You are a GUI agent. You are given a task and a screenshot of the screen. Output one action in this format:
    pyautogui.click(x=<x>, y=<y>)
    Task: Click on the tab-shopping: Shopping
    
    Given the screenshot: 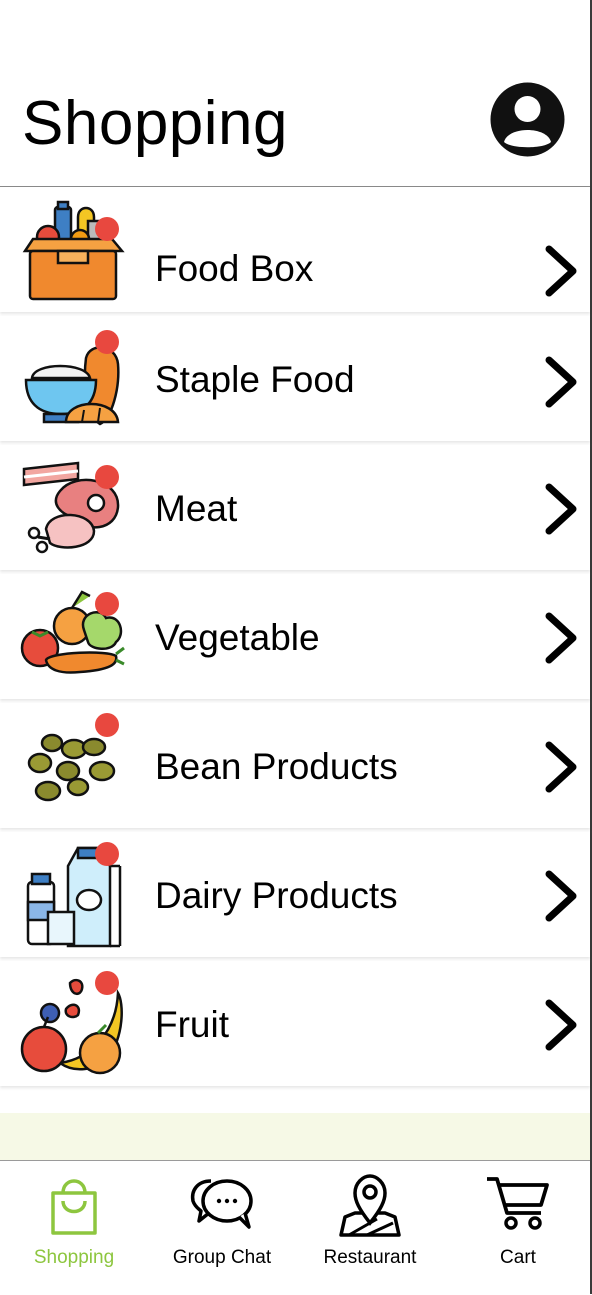 What is the action you would take?
    pyautogui.click(x=74, y=1228)
    